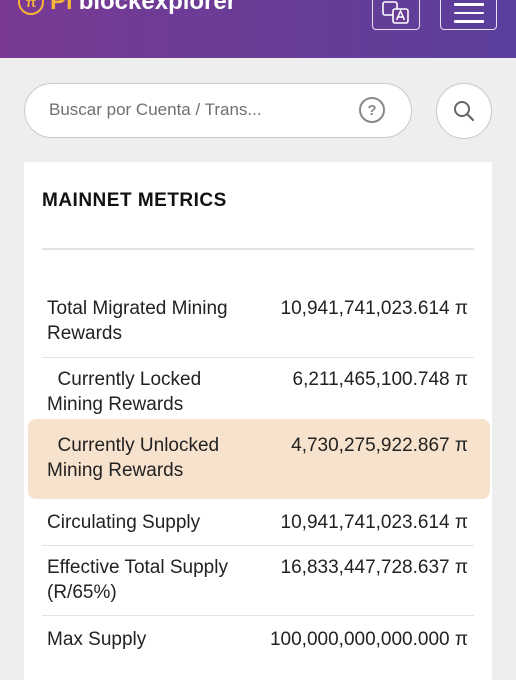 Image resolution: width=516 pixels, height=680 pixels. I want to click on metric-label: Max Supply, so click(97, 639).